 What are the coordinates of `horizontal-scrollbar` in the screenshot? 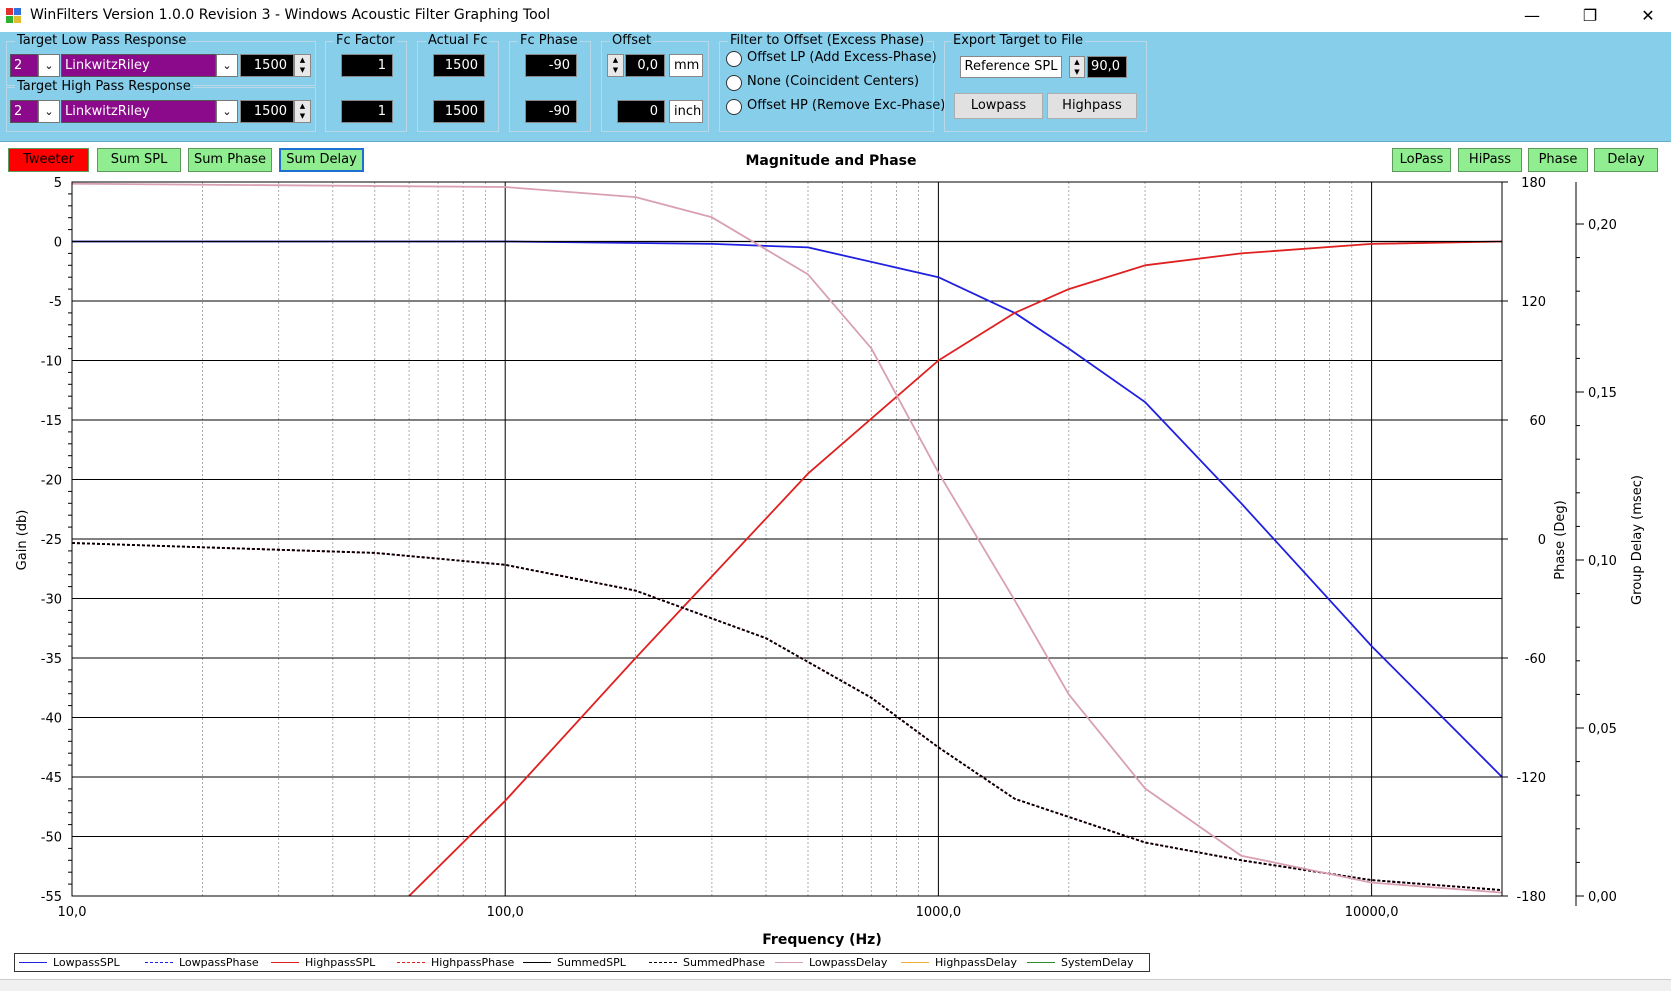 It's located at (835, 985).